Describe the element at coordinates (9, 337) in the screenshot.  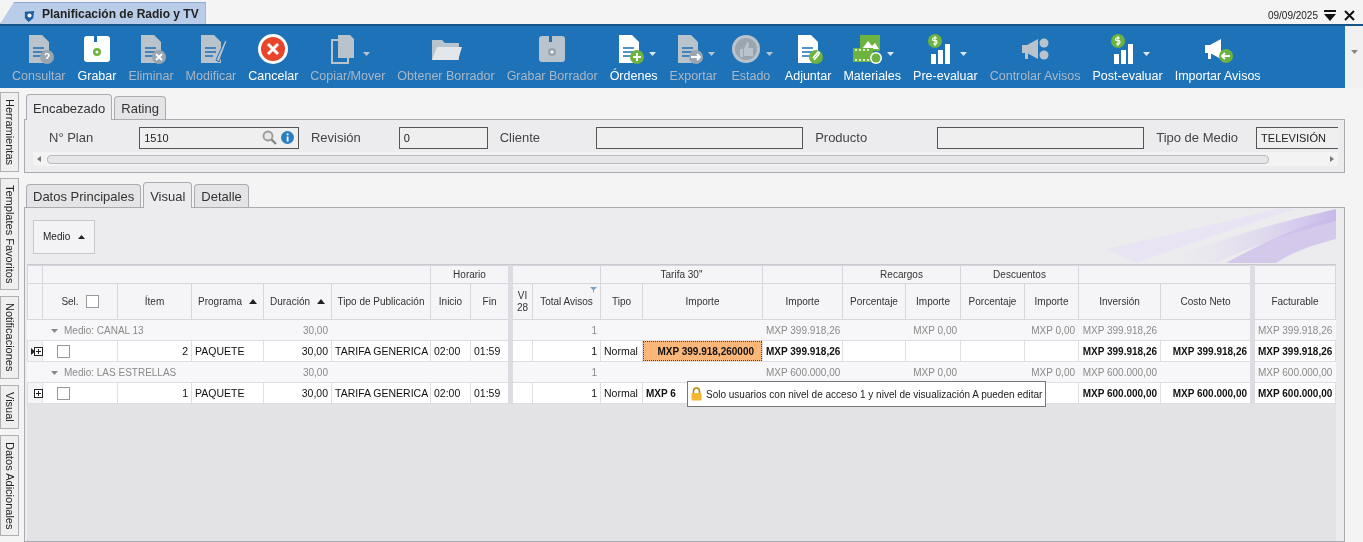
I see `side-tab: Notificaciones` at that location.